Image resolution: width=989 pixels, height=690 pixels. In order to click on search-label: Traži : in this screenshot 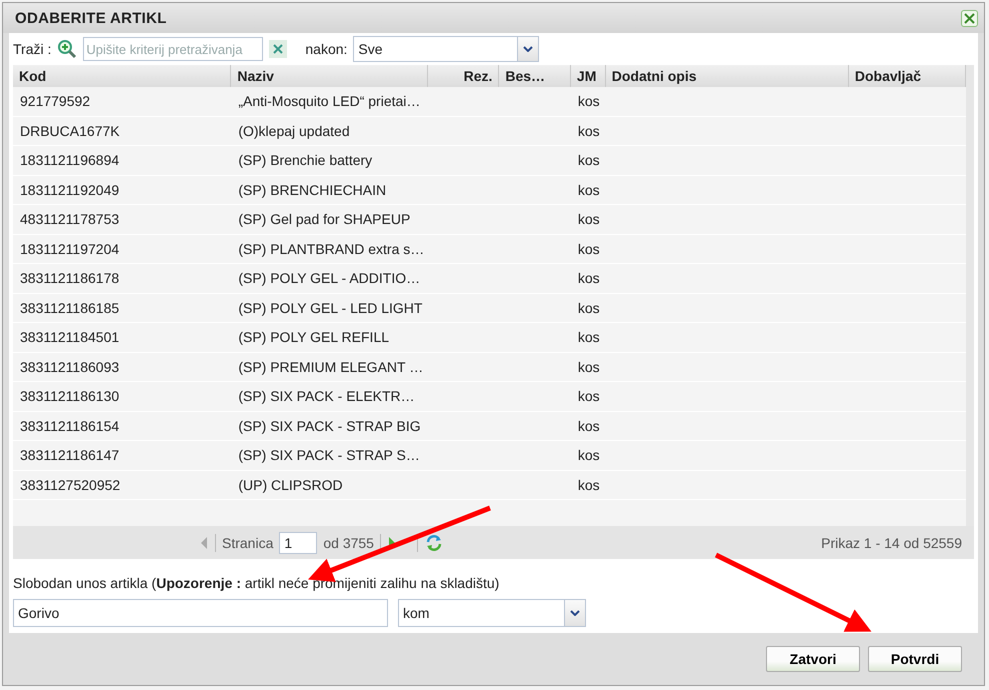, I will do `click(32, 49)`.